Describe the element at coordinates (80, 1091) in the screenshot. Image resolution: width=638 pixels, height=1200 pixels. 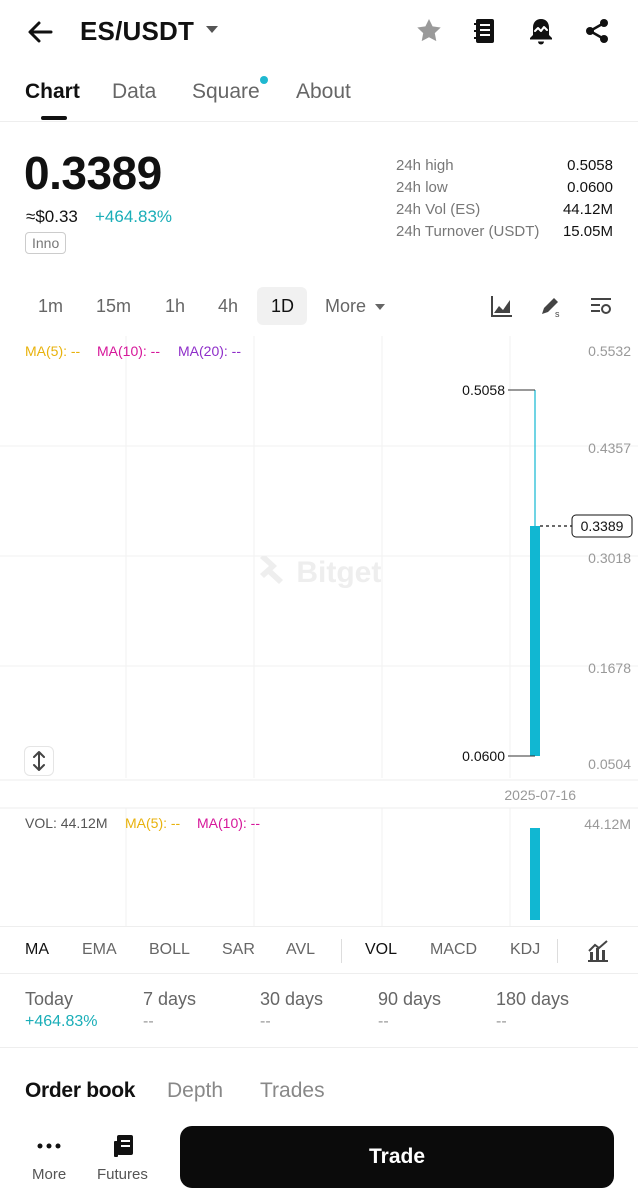
I see `tab-order-book: Order book` at that location.